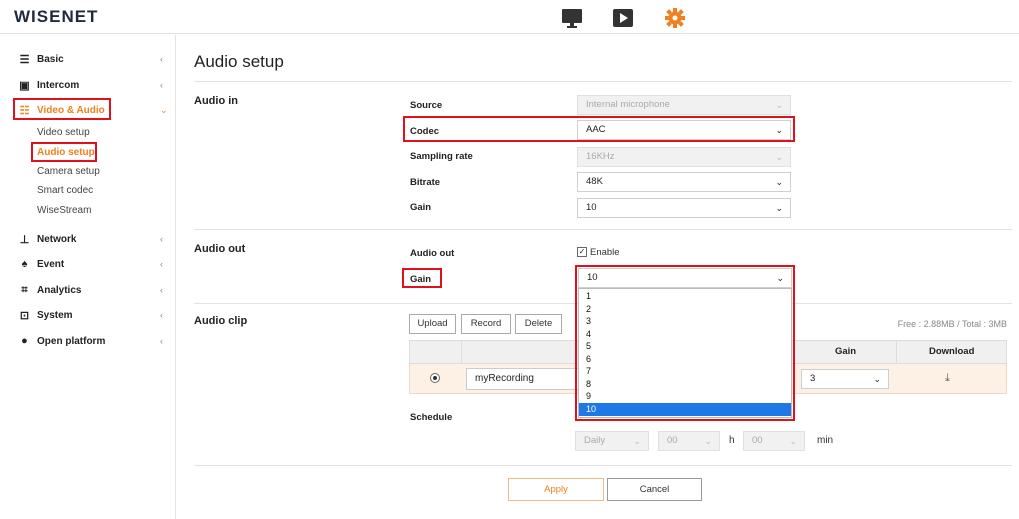 Image resolution: width=1019 pixels, height=519 pixels. Describe the element at coordinates (600, 156) in the screenshot. I see `sampling-rate-value: 16KHz` at that location.